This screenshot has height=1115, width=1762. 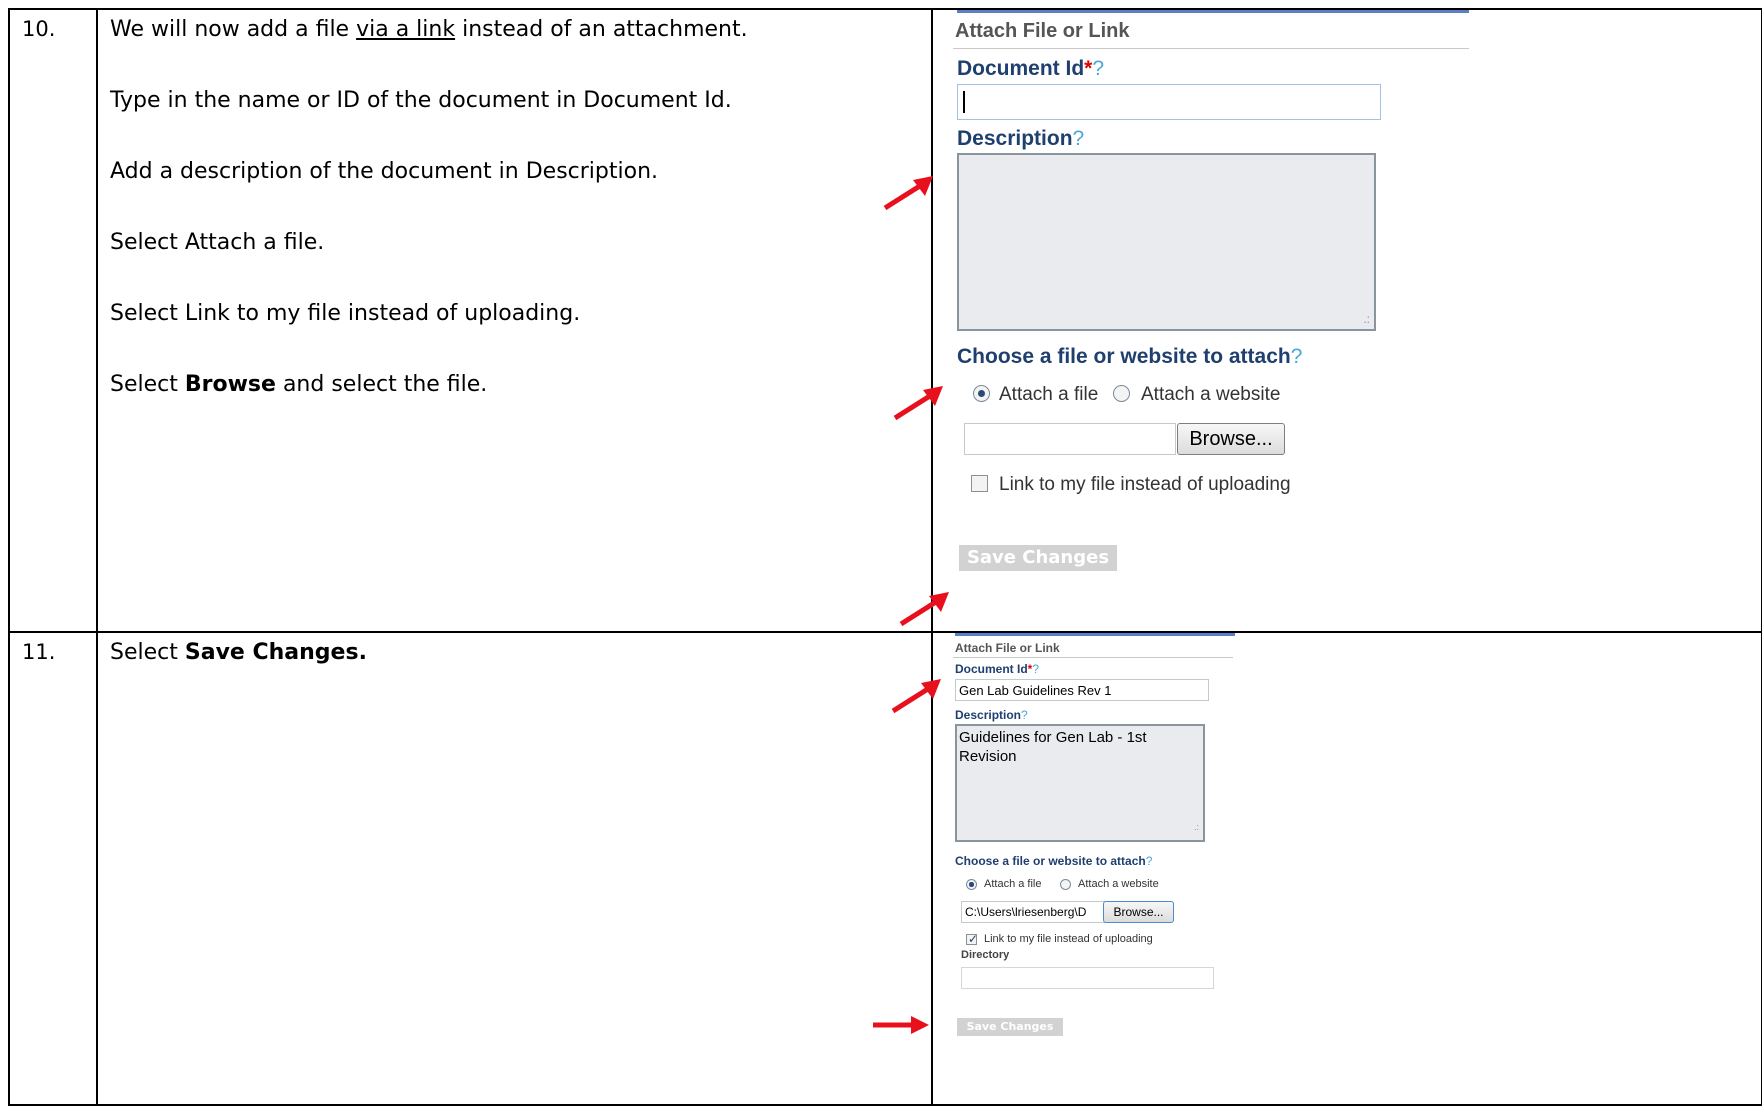 I want to click on file-path-input, so click(x=1070, y=439).